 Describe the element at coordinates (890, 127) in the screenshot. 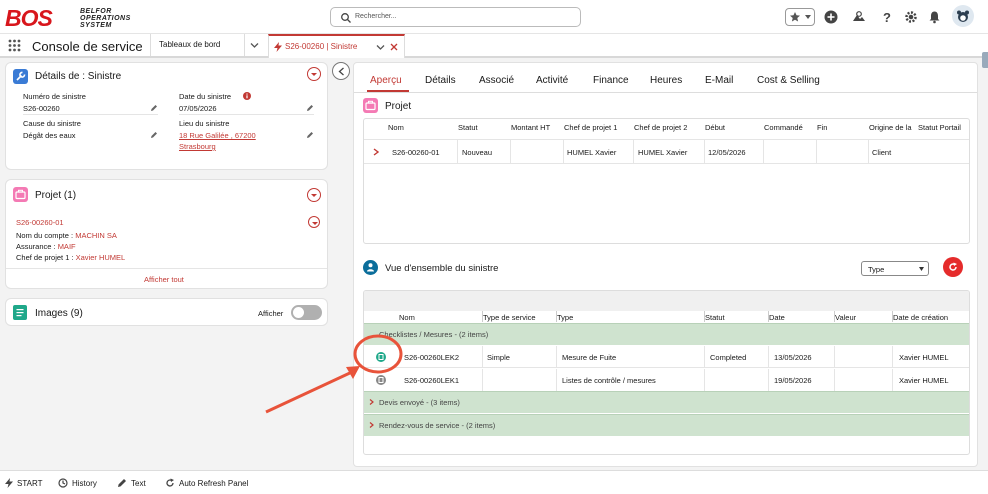

I see `col-origine: Origine de la` at that location.